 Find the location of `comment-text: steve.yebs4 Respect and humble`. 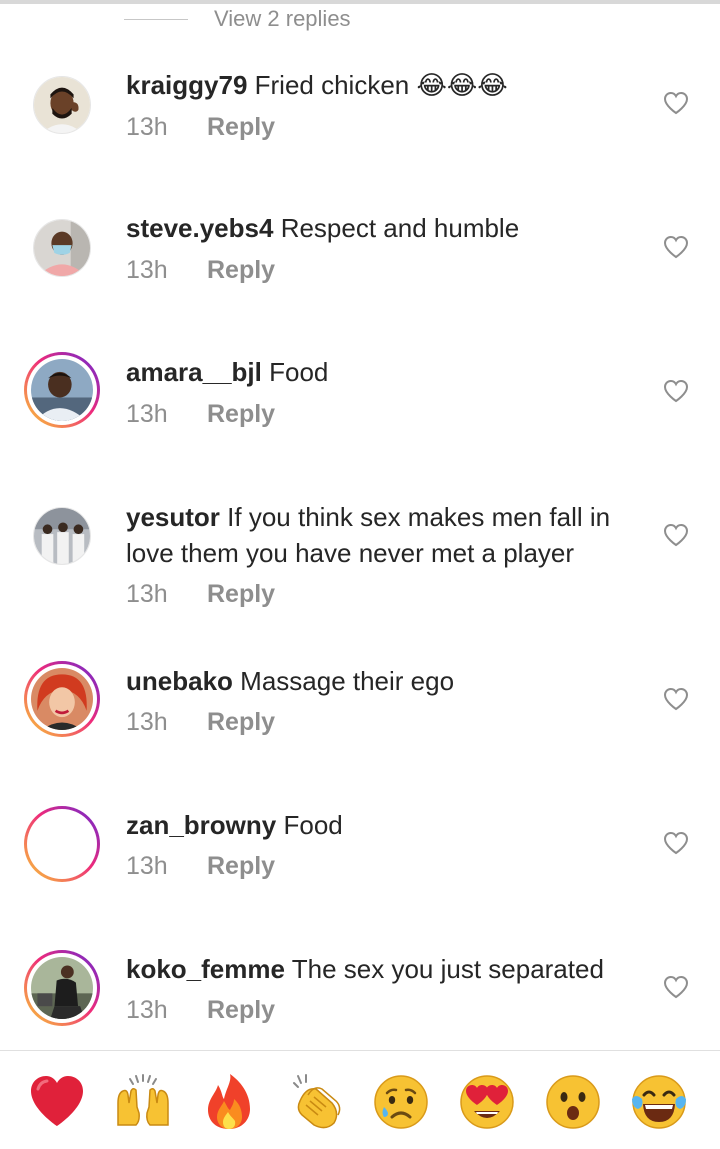

comment-text: steve.yebs4 Respect and humble is located at coordinates (386, 228).